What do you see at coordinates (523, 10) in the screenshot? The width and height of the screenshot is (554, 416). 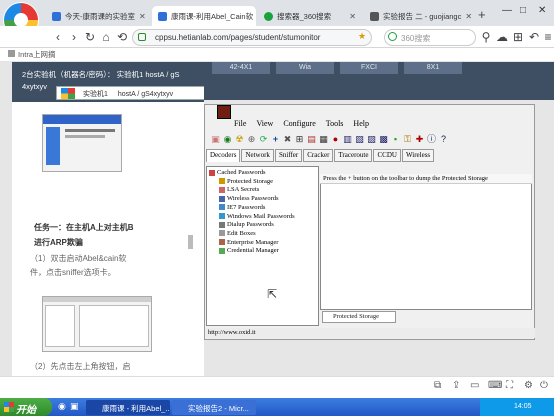 I see `maximize-button: □` at bounding box center [523, 10].